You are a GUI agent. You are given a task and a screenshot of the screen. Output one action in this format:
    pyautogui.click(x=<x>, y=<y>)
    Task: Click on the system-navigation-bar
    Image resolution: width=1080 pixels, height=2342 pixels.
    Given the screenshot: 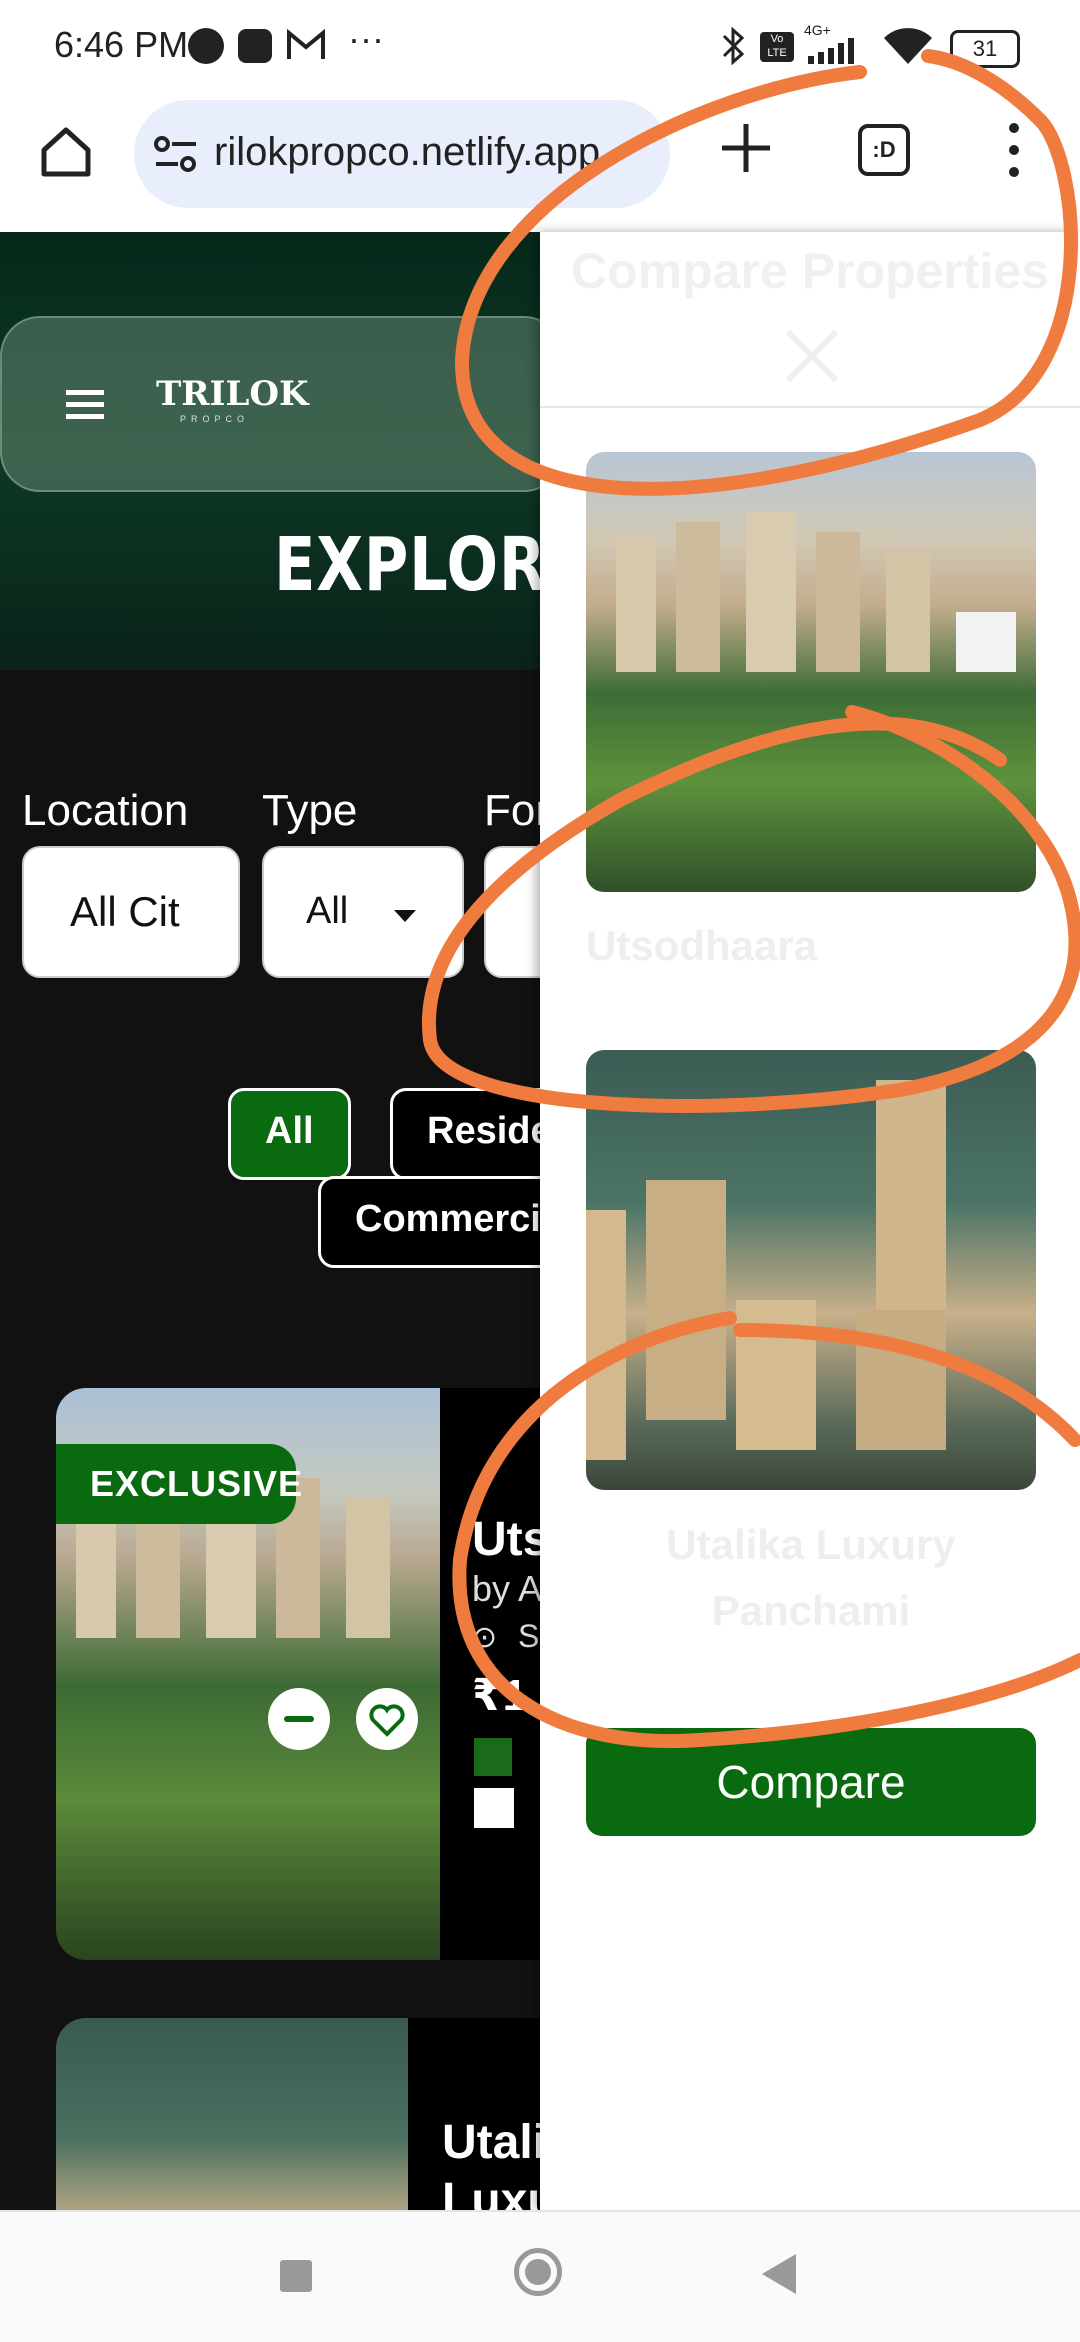 What is the action you would take?
    pyautogui.click(x=540, y=2276)
    